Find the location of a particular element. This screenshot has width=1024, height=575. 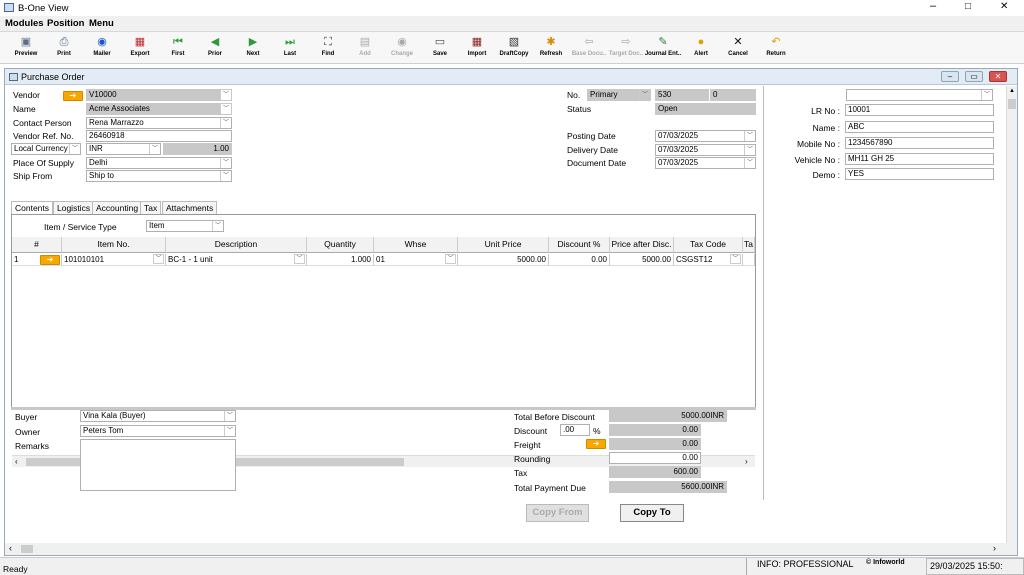

menu-position: Position is located at coordinates (65, 23).